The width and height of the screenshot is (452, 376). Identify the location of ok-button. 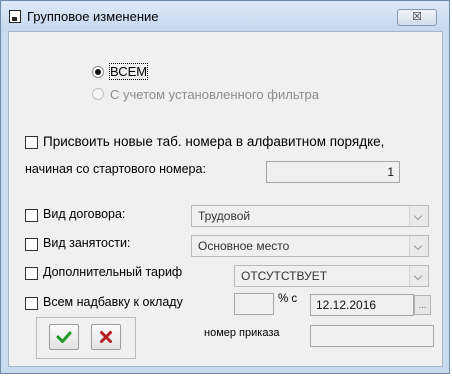
(64, 337).